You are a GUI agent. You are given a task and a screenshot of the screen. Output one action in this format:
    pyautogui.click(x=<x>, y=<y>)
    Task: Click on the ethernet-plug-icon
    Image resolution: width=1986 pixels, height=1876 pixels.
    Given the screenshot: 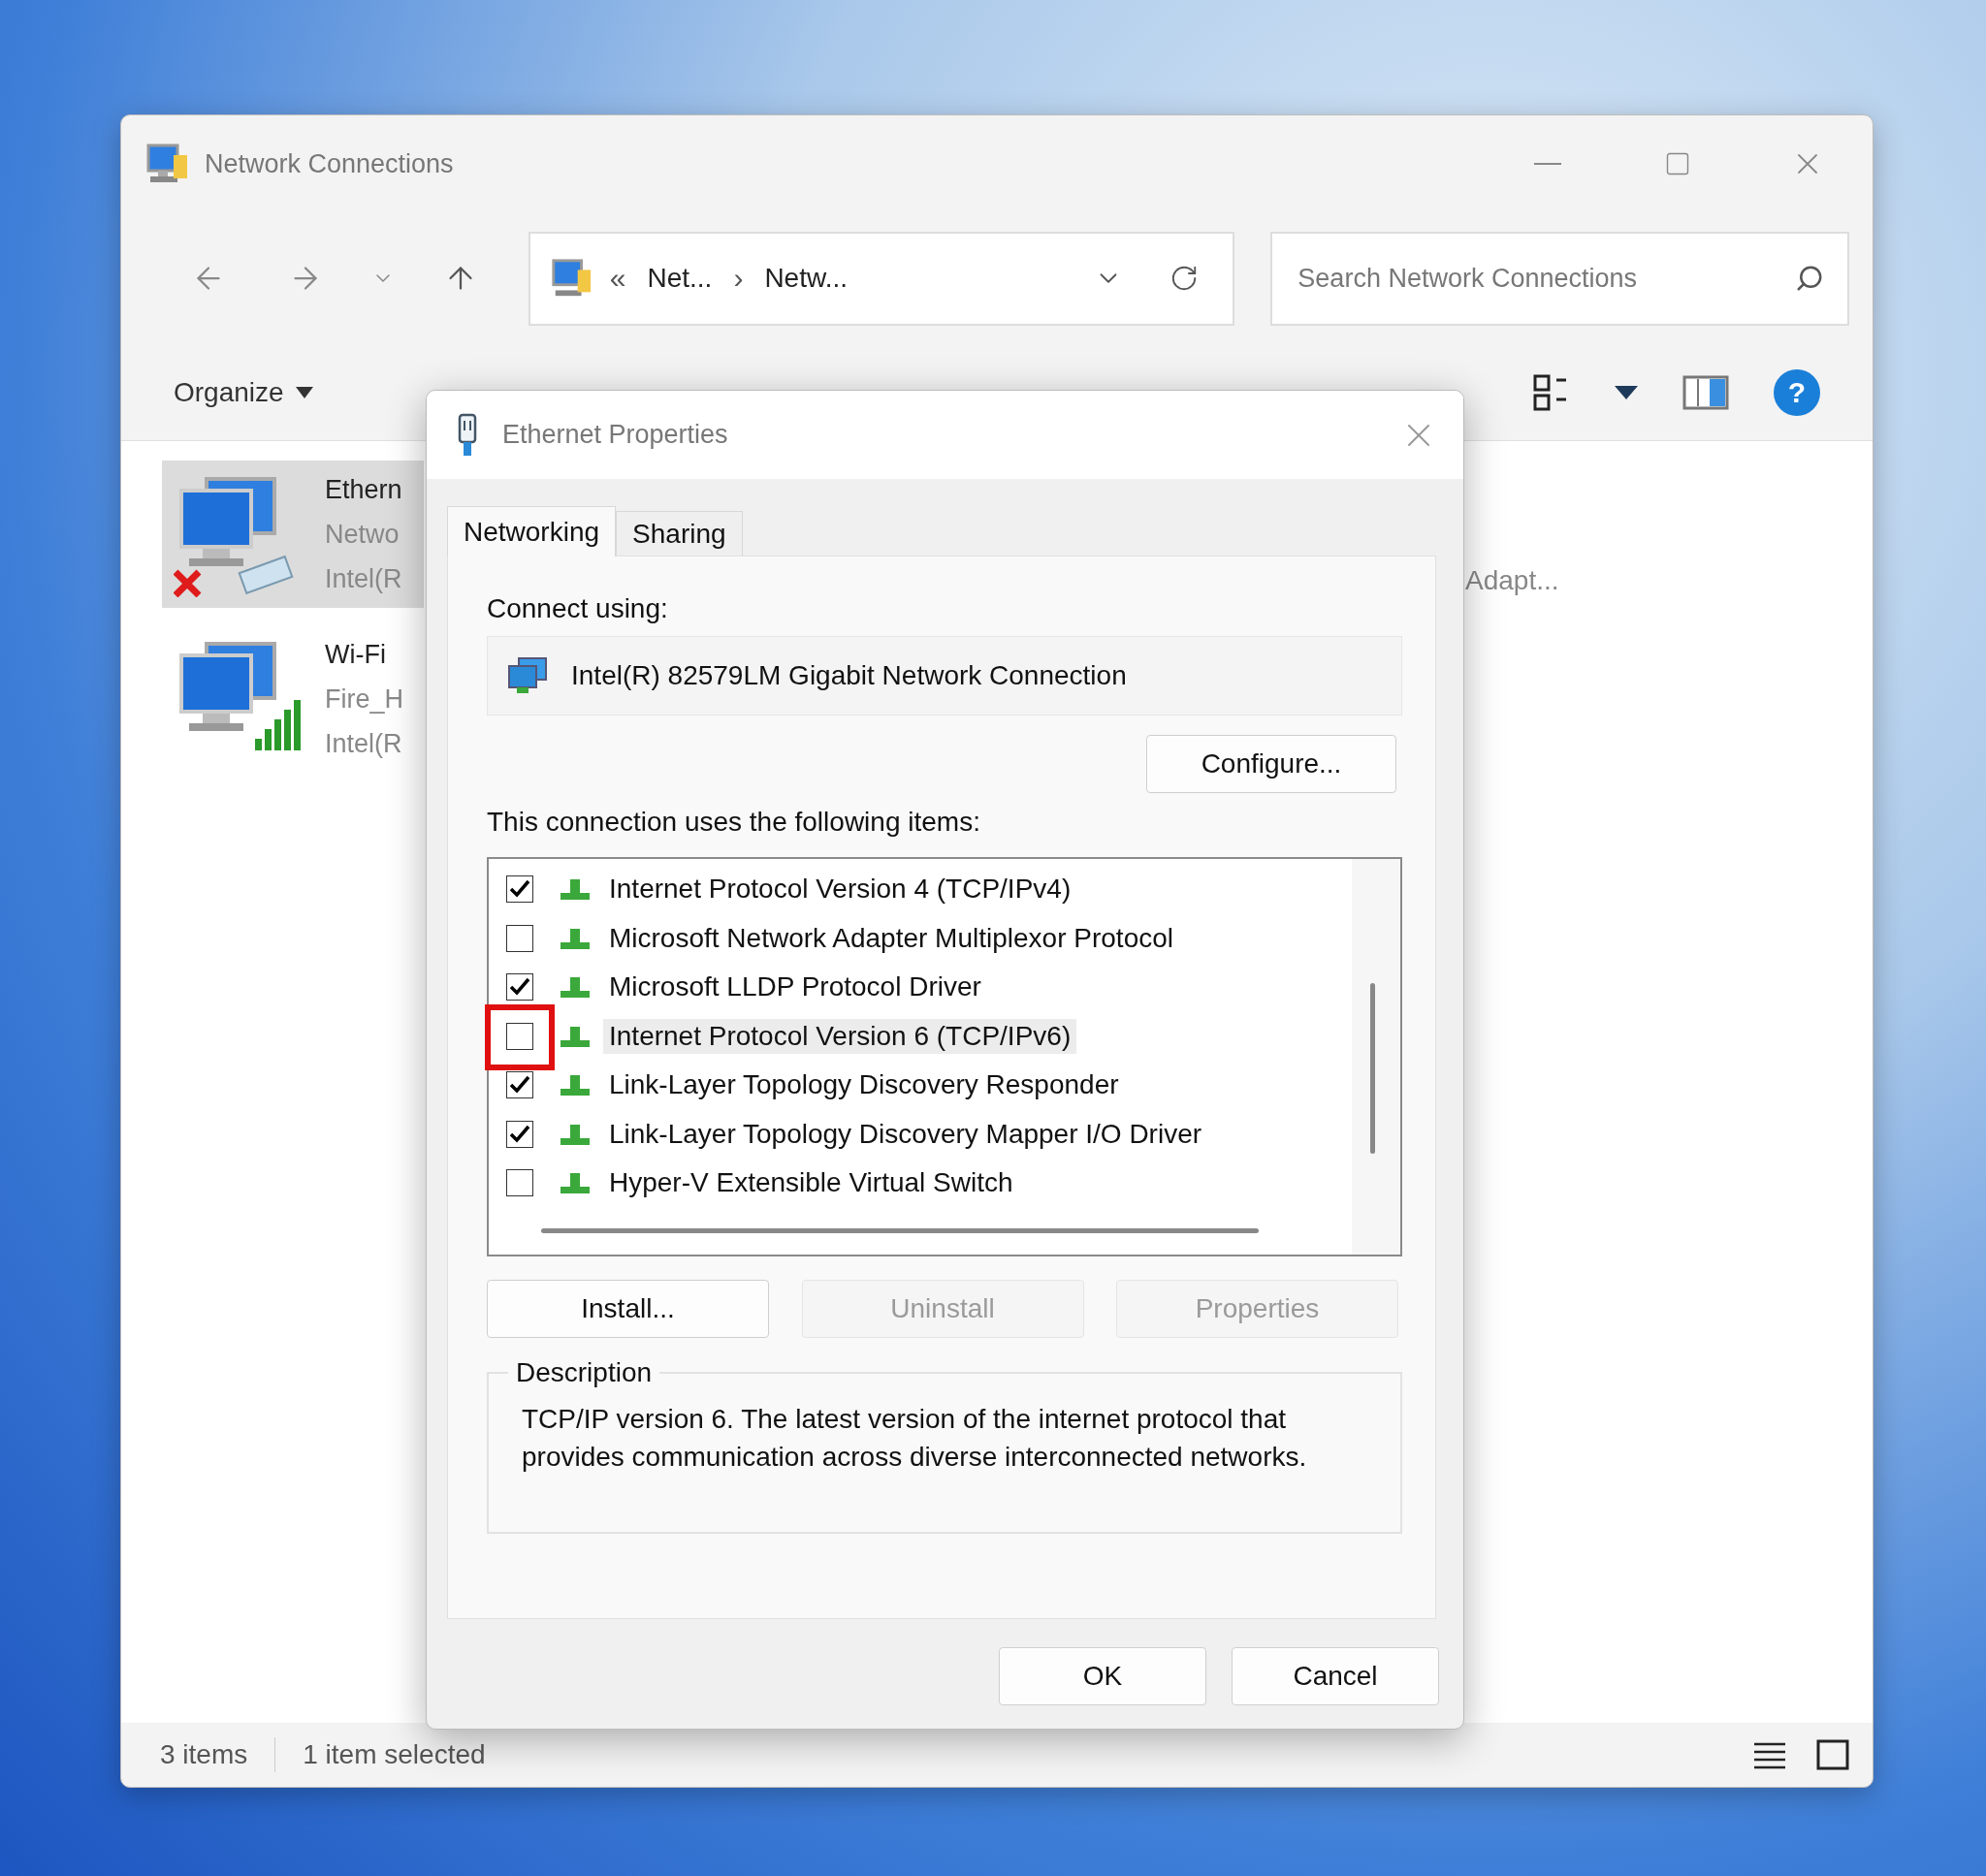 What is the action you would take?
    pyautogui.click(x=467, y=435)
    